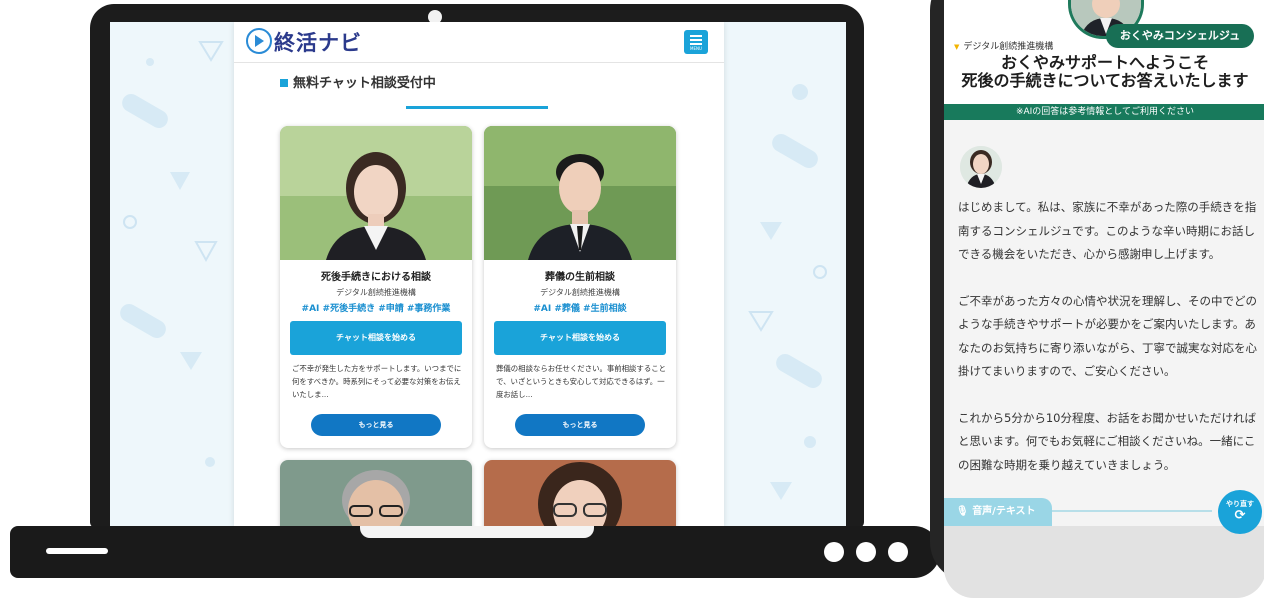 This screenshot has width=1264, height=598. I want to click on phone-org: デジタル創続推進機構, so click(1003, 45).